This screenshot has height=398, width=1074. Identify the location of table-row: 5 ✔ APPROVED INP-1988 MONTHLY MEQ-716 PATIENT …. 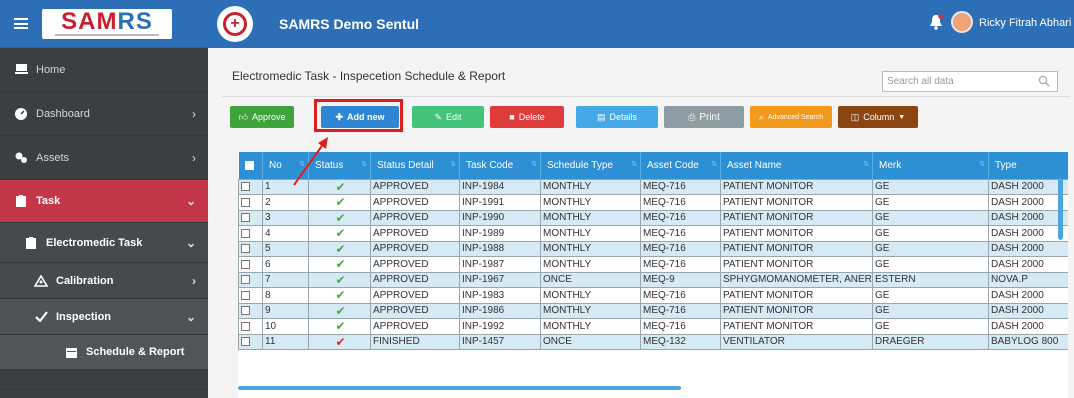
(653, 248).